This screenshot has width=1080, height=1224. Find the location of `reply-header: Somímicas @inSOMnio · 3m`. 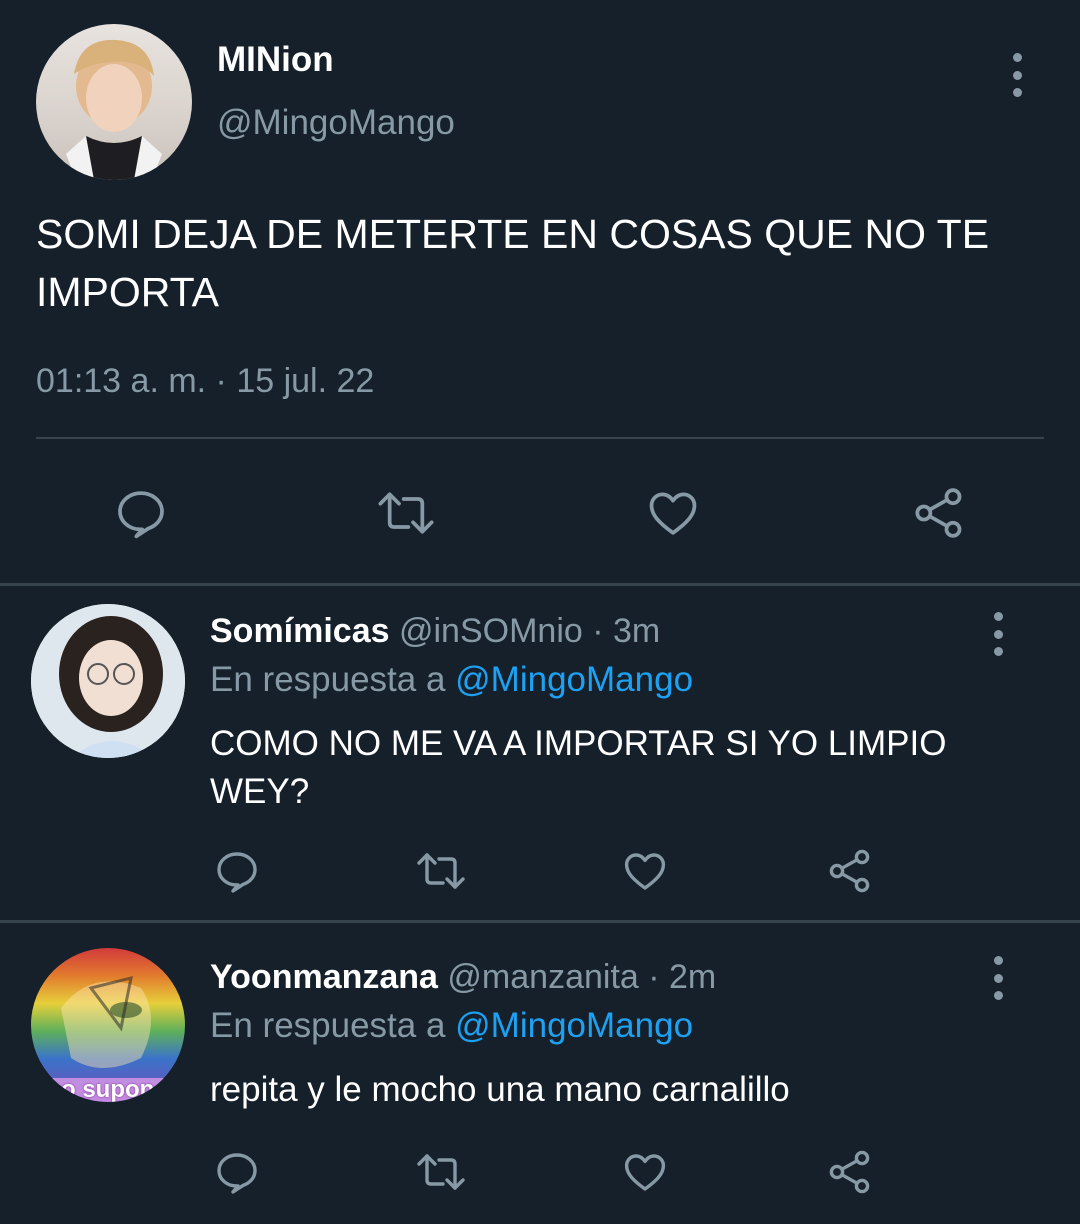

reply-header: Somímicas @inSOMnio · 3m is located at coordinates (435, 631).